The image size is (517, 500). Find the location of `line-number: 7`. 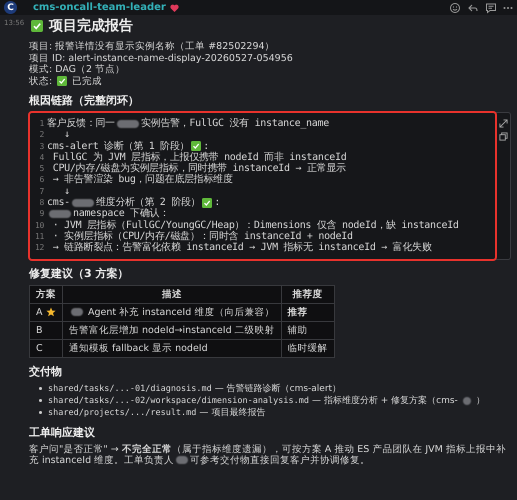

line-number: 7 is located at coordinates (41, 192).